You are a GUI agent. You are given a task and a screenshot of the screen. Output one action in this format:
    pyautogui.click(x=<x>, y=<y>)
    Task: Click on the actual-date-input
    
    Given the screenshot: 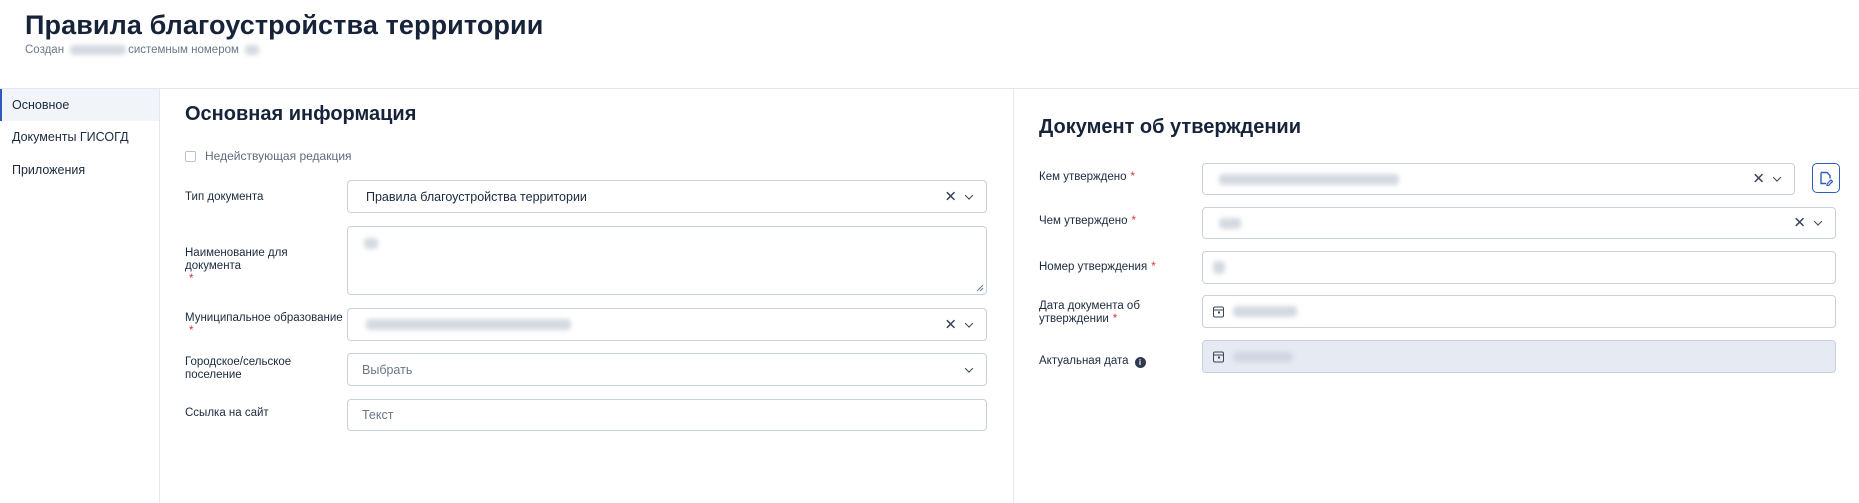 What is the action you would take?
    pyautogui.click(x=1519, y=356)
    